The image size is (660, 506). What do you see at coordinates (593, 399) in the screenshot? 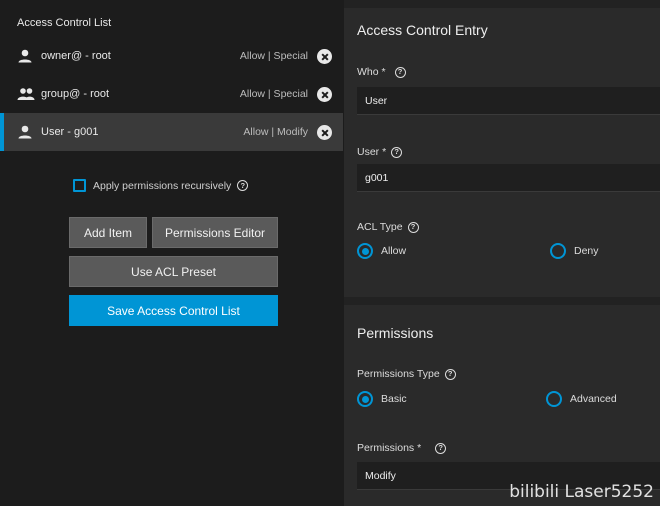
I see `radio-label: Advanced` at bounding box center [593, 399].